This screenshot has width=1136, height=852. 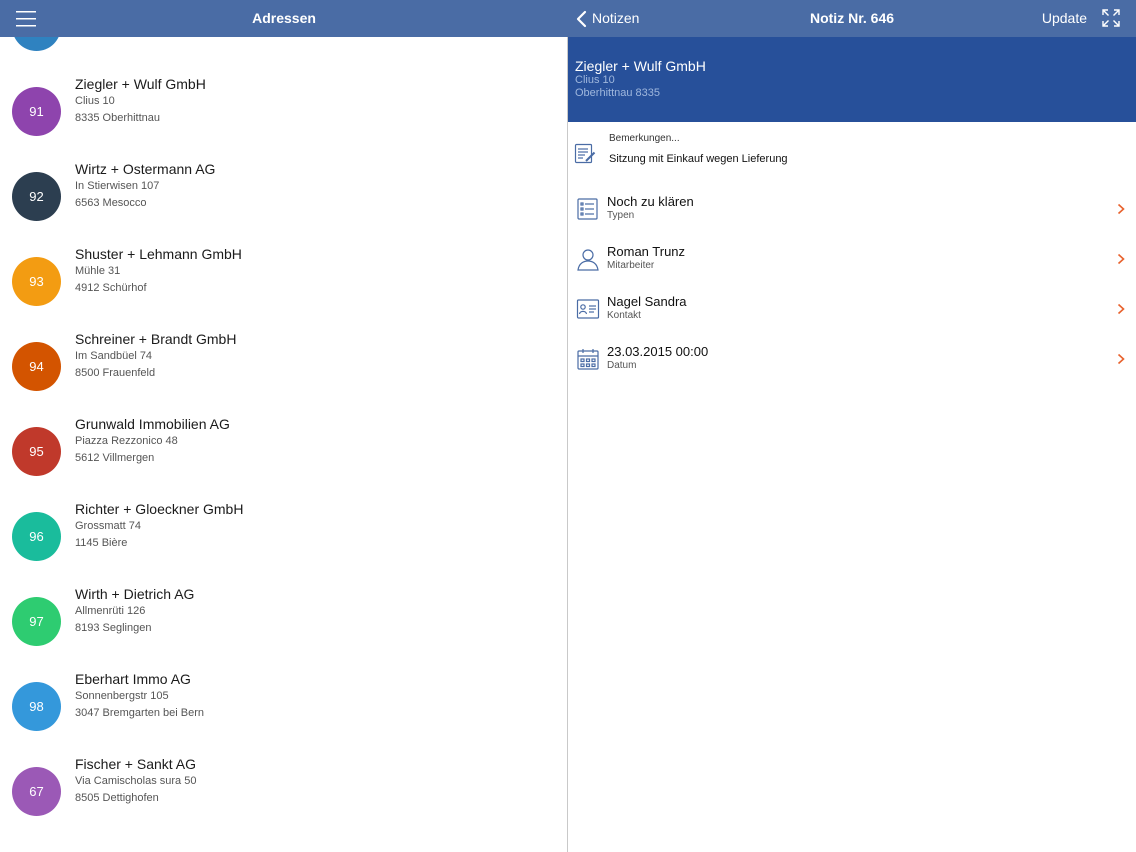 What do you see at coordinates (581, 18) in the screenshot?
I see `chevron-left-icon` at bounding box center [581, 18].